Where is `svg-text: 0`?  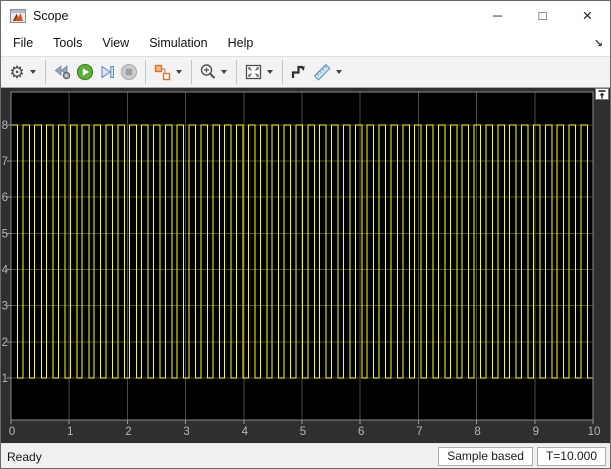
svg-text: 0 is located at coordinates (12, 432).